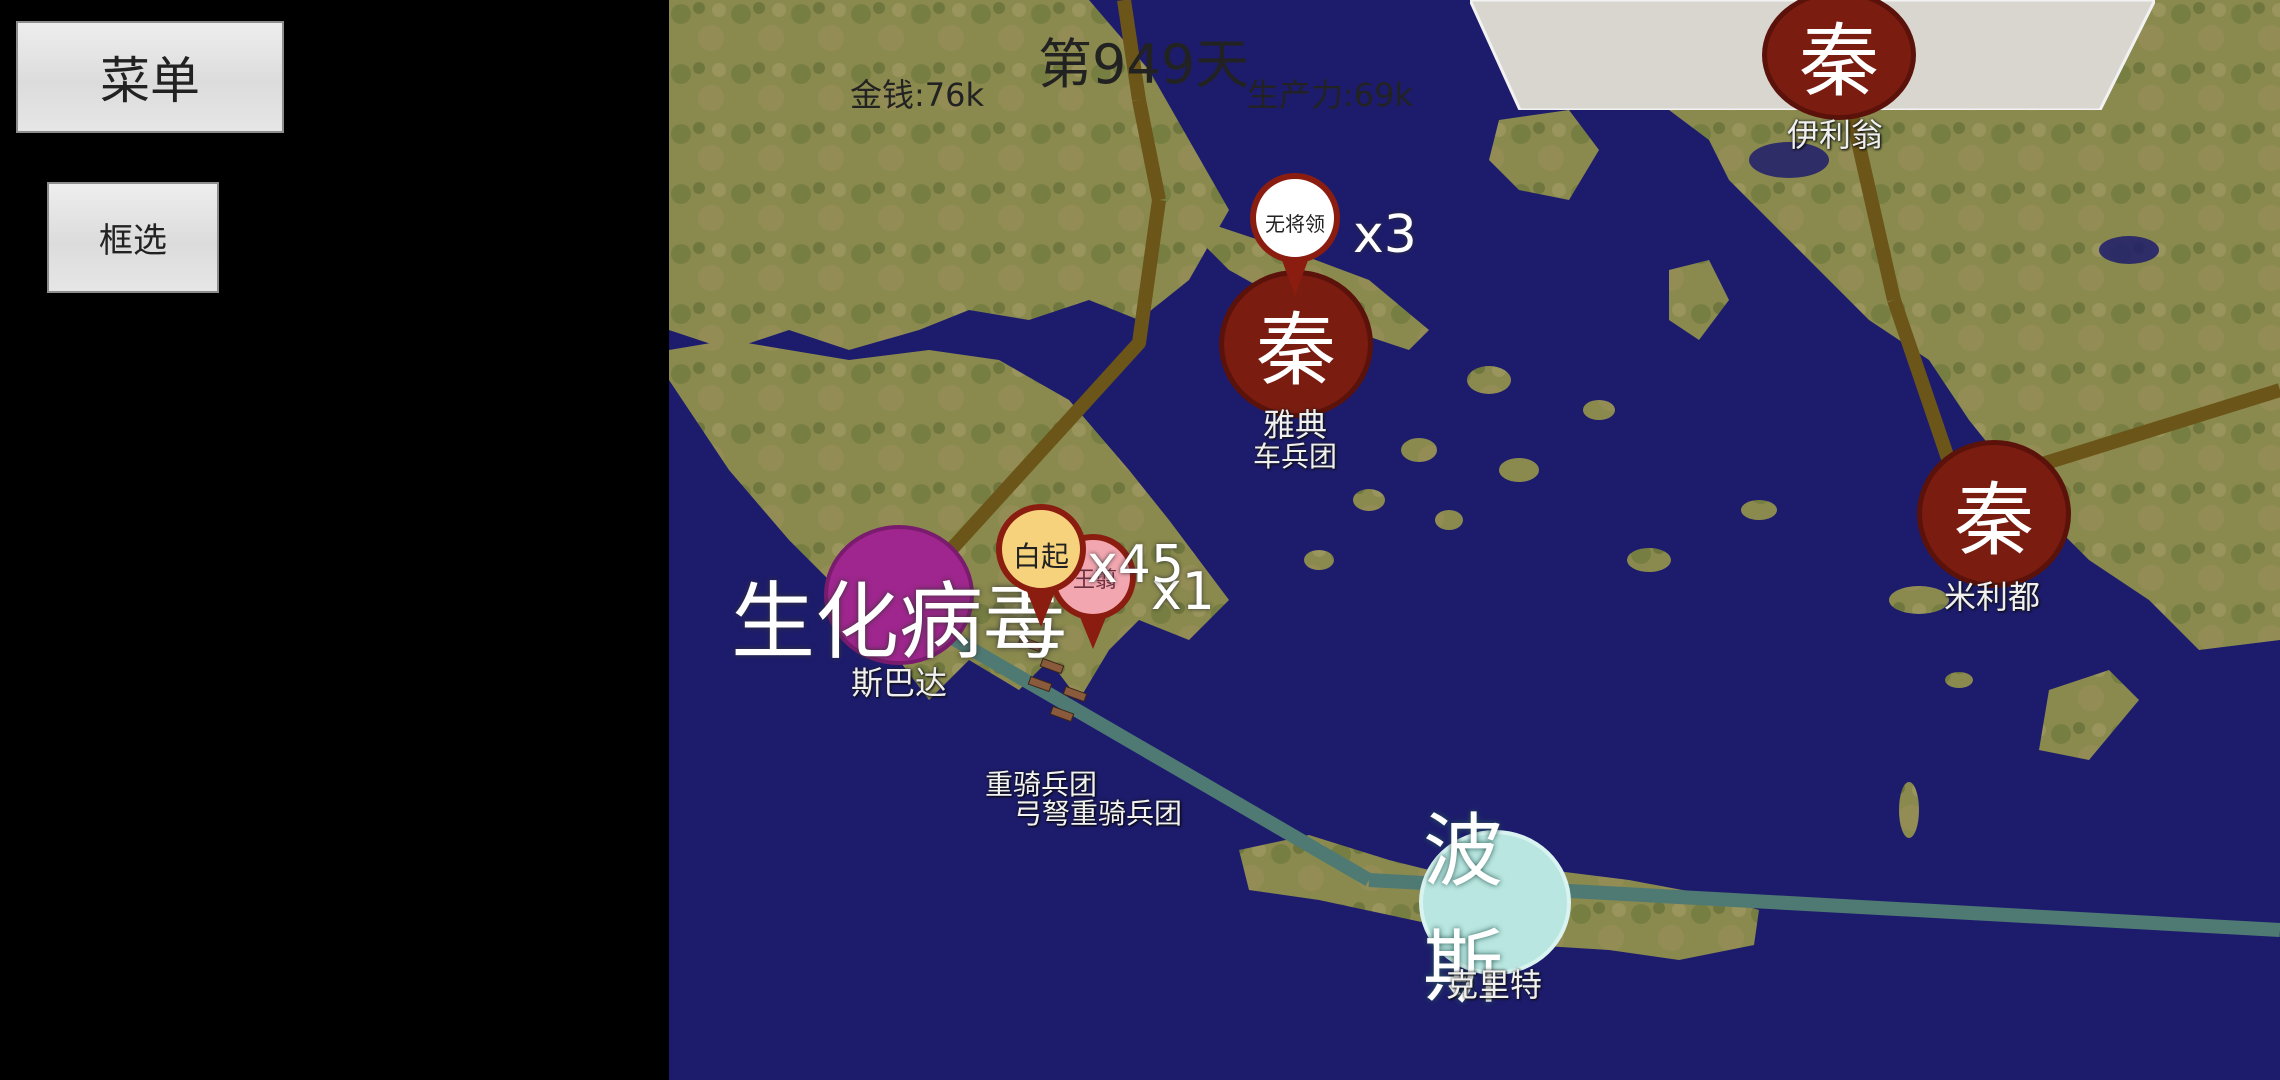 The width and height of the screenshot is (2280, 1080). Describe the element at coordinates (899, 683) in the screenshot. I see `city-name-sparta: 斯巴达` at that location.